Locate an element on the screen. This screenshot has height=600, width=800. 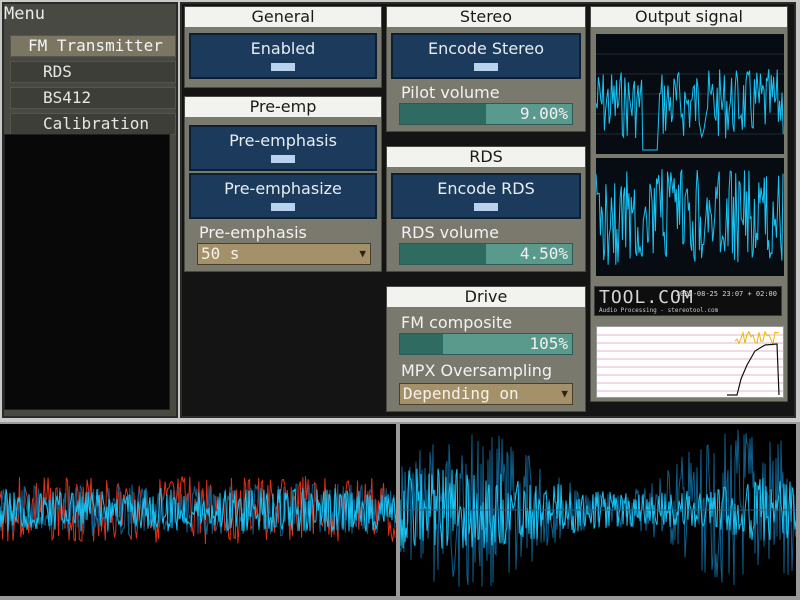
level-graph is located at coordinates (690, 362).